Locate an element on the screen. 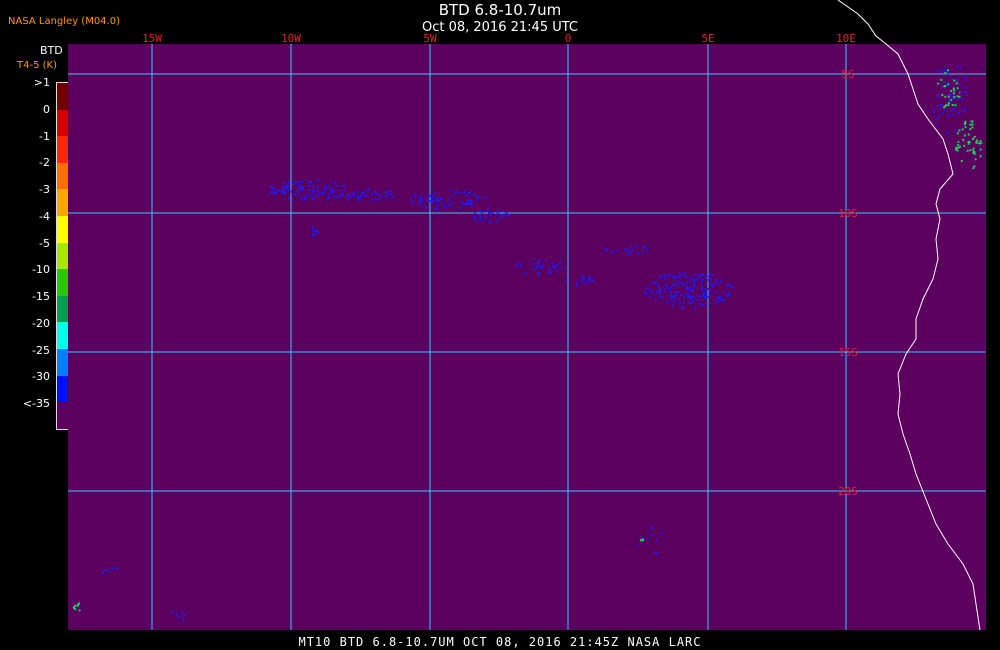  longitude-label: 10W is located at coordinates (291, 38).